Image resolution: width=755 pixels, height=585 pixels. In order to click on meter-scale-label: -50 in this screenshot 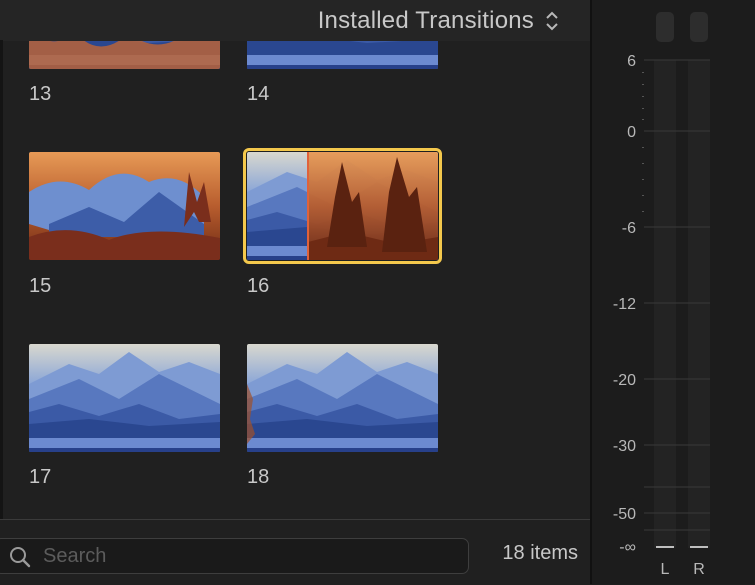, I will do `click(624, 514)`.